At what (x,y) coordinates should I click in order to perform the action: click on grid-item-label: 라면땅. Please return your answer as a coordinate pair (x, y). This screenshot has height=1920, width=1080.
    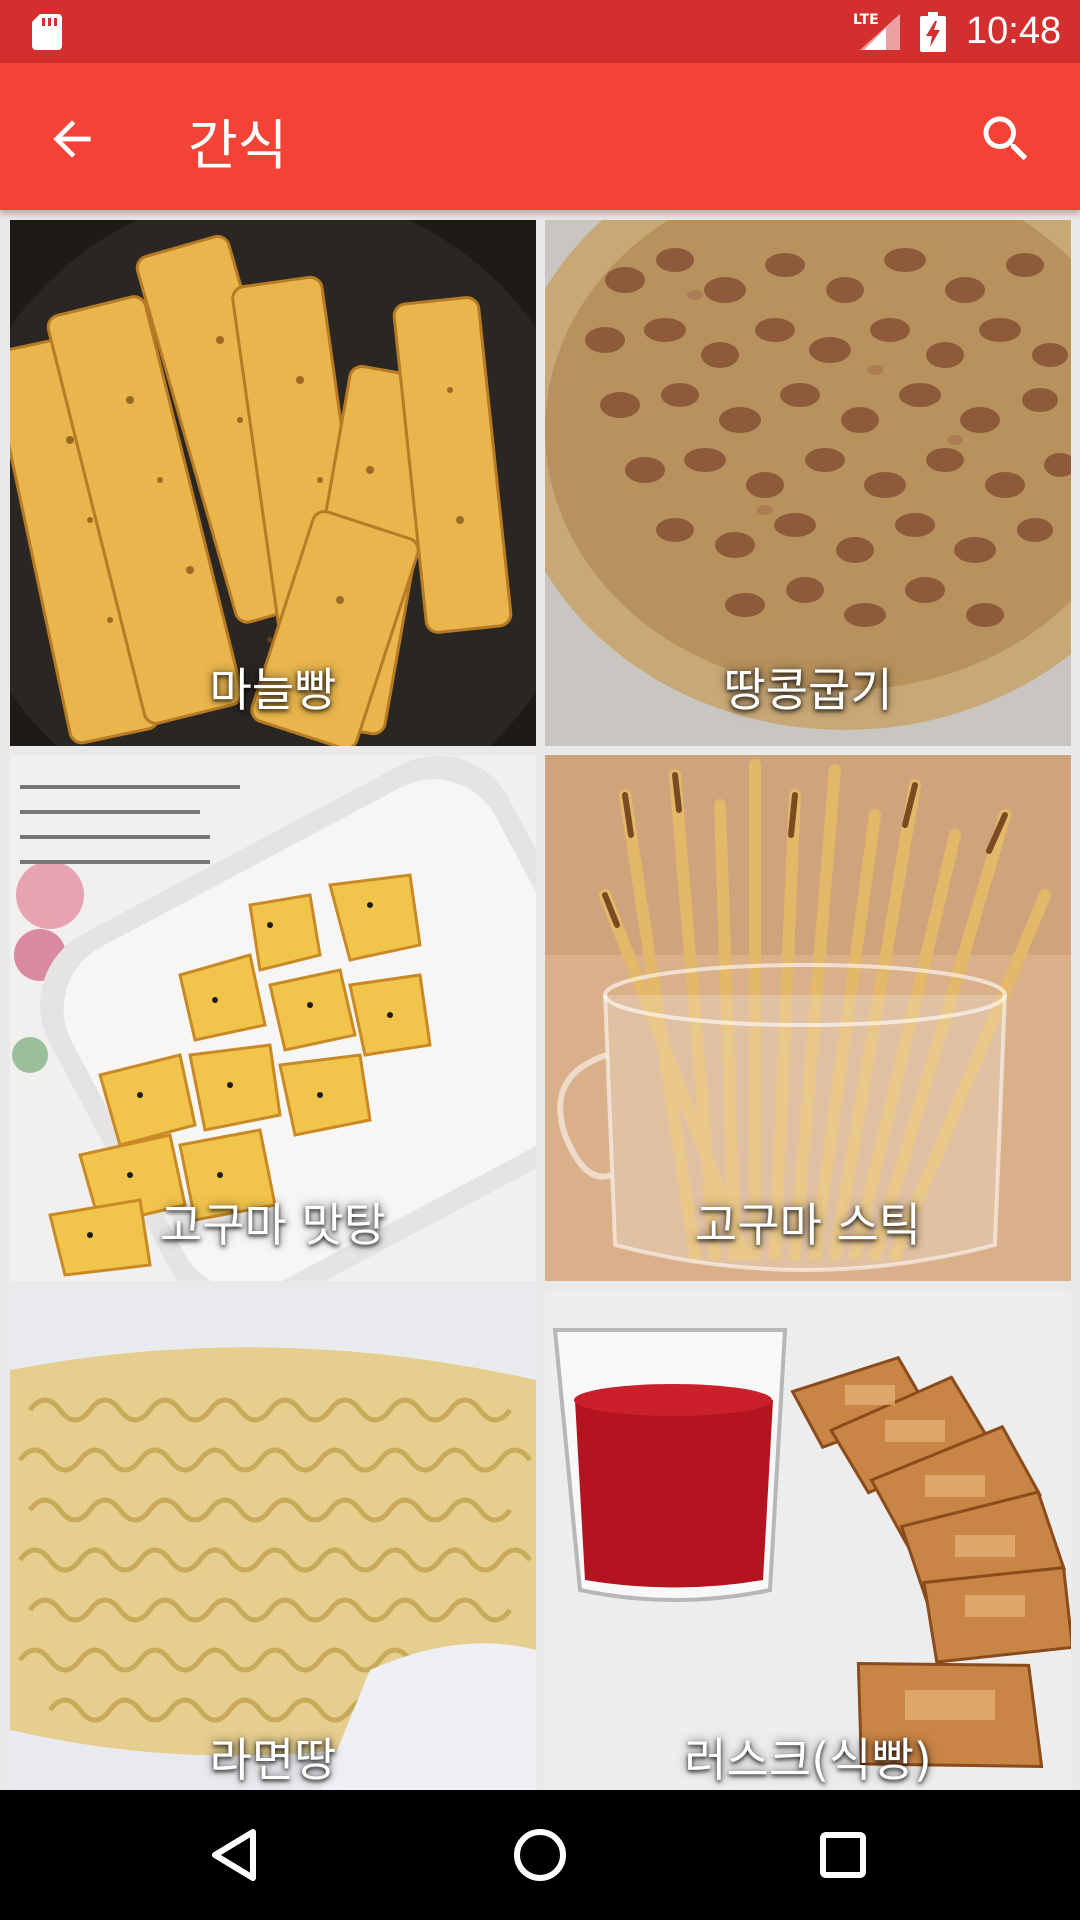
    Looking at the image, I should click on (273, 1760).